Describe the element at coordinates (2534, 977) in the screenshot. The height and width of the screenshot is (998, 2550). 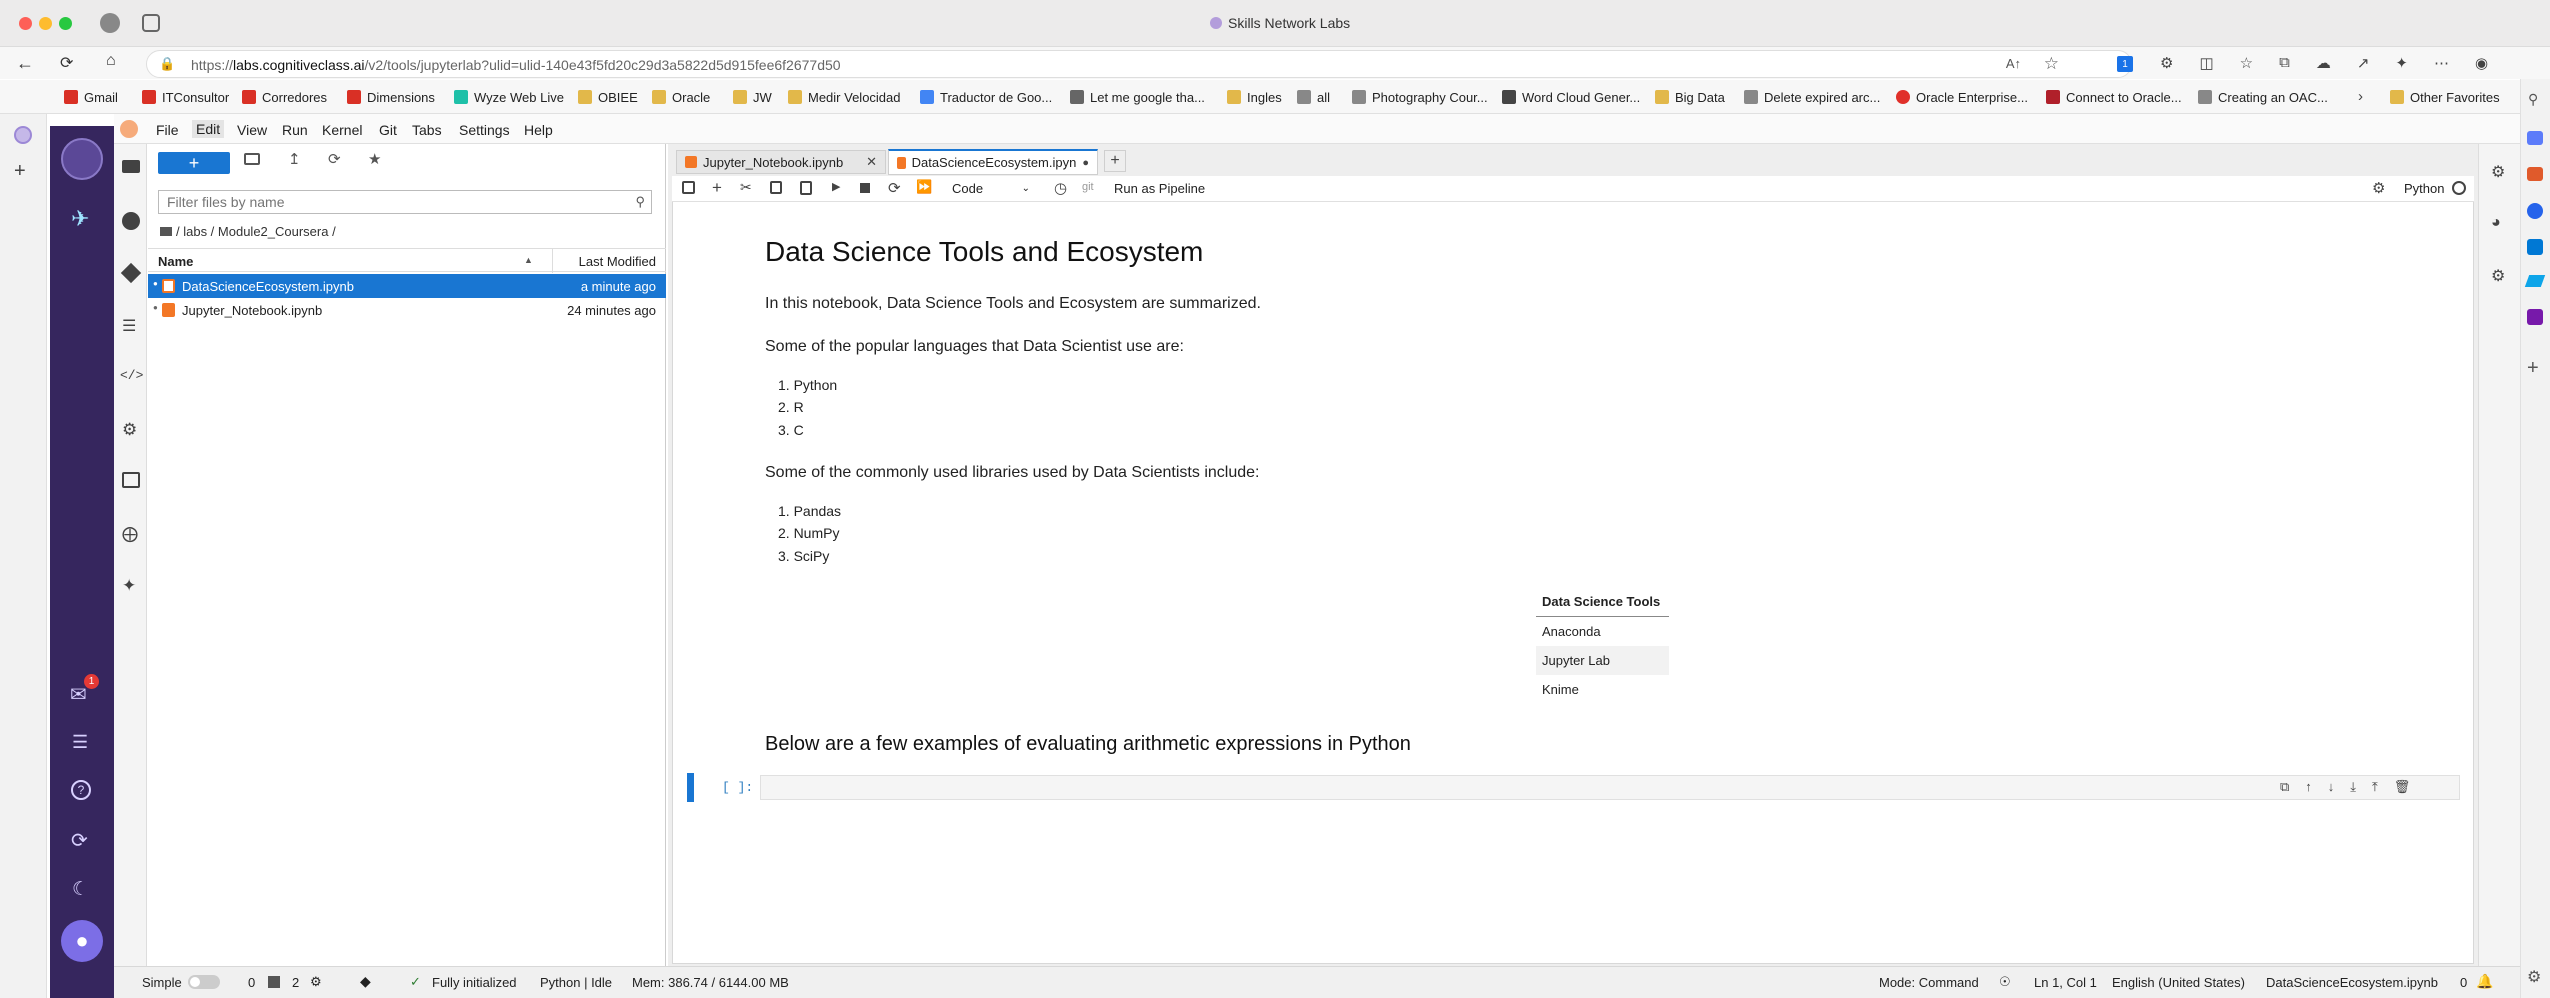
I see `settings-gear-icon: ⚙` at that location.